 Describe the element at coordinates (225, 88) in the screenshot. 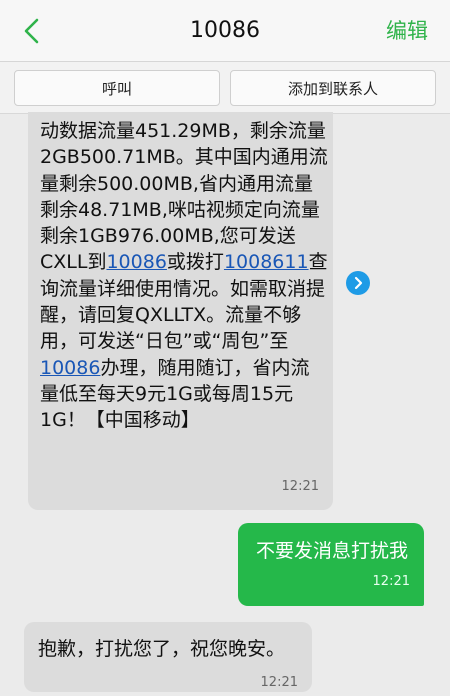

I see `action-bar: 呼叫 添加到联系人` at that location.